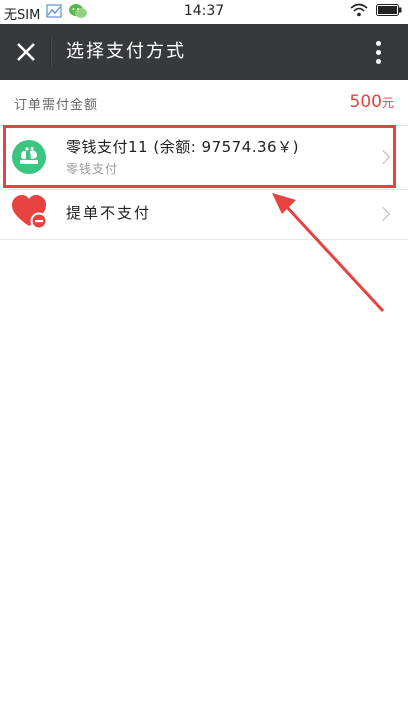  I want to click on submit-without-payment-option: 提单不支付, so click(204, 215).